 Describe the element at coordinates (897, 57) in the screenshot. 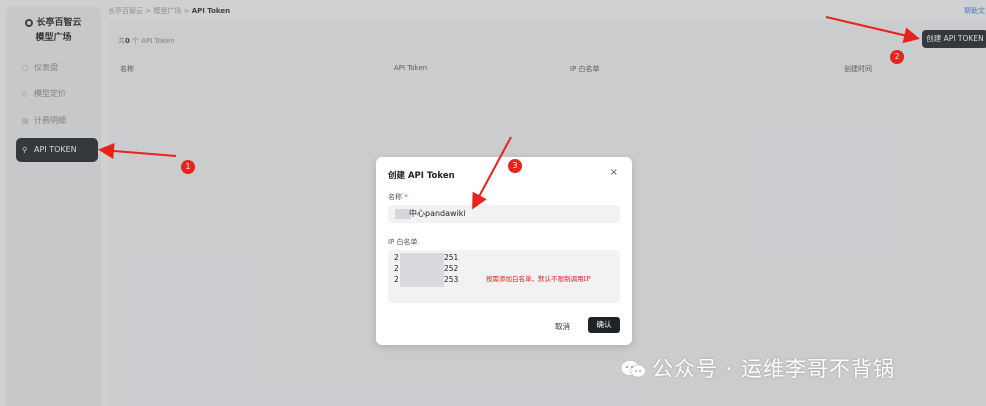

I see `annotation-badge-2: 2` at that location.